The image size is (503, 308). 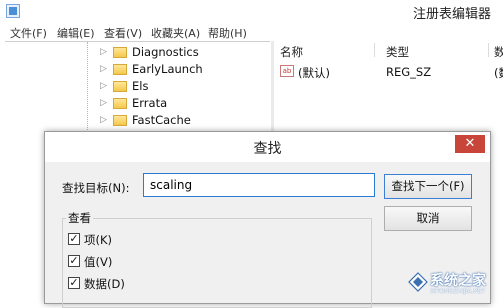 What do you see at coordinates (123, 33) in the screenshot?
I see `menu-view: 查看(V)` at bounding box center [123, 33].